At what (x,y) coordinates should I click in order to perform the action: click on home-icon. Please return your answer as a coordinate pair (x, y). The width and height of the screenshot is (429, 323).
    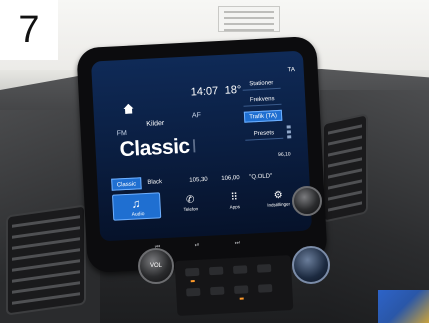
    Looking at the image, I should click on (128, 109).